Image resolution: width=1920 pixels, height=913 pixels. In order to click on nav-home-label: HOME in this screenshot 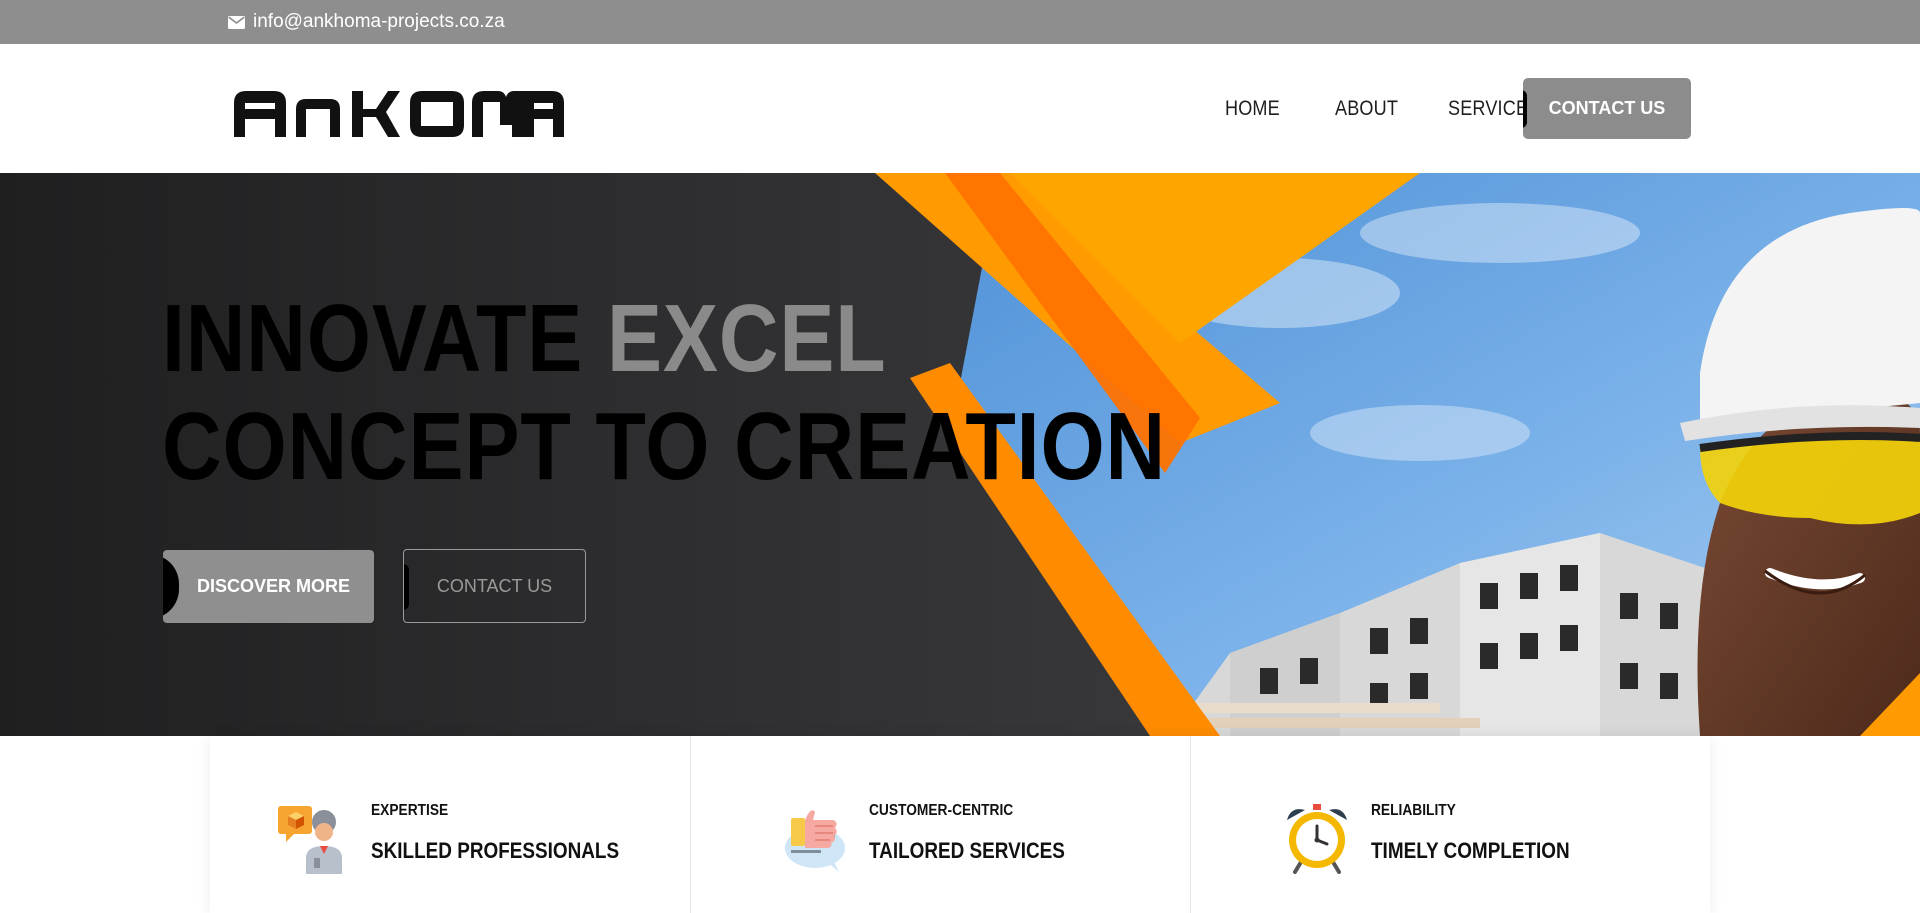, I will do `click(1252, 108)`.